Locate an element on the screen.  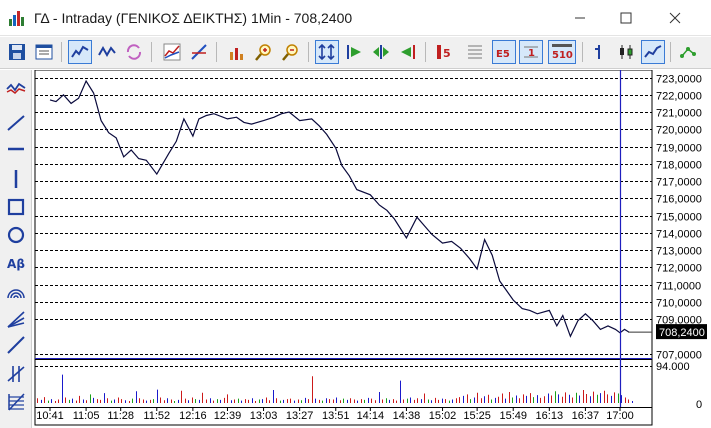
vertical-line-icon is located at coordinates (16, 179).